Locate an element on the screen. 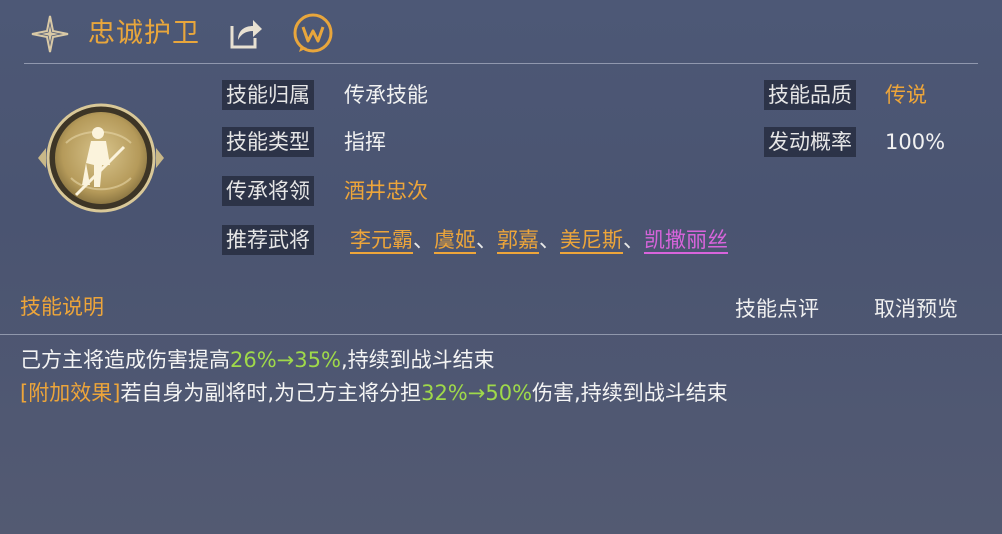  star-icon is located at coordinates (50, 34).